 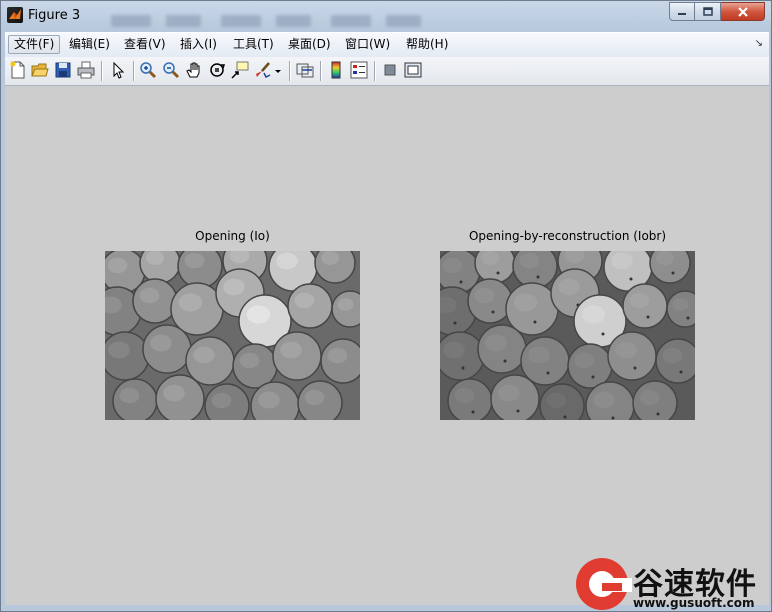 I want to click on menubar-dock-arrow-icon: ↘, so click(x=759, y=43).